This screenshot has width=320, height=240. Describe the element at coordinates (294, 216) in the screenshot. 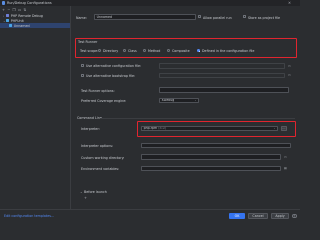

I see `help-icon: ?` at that location.